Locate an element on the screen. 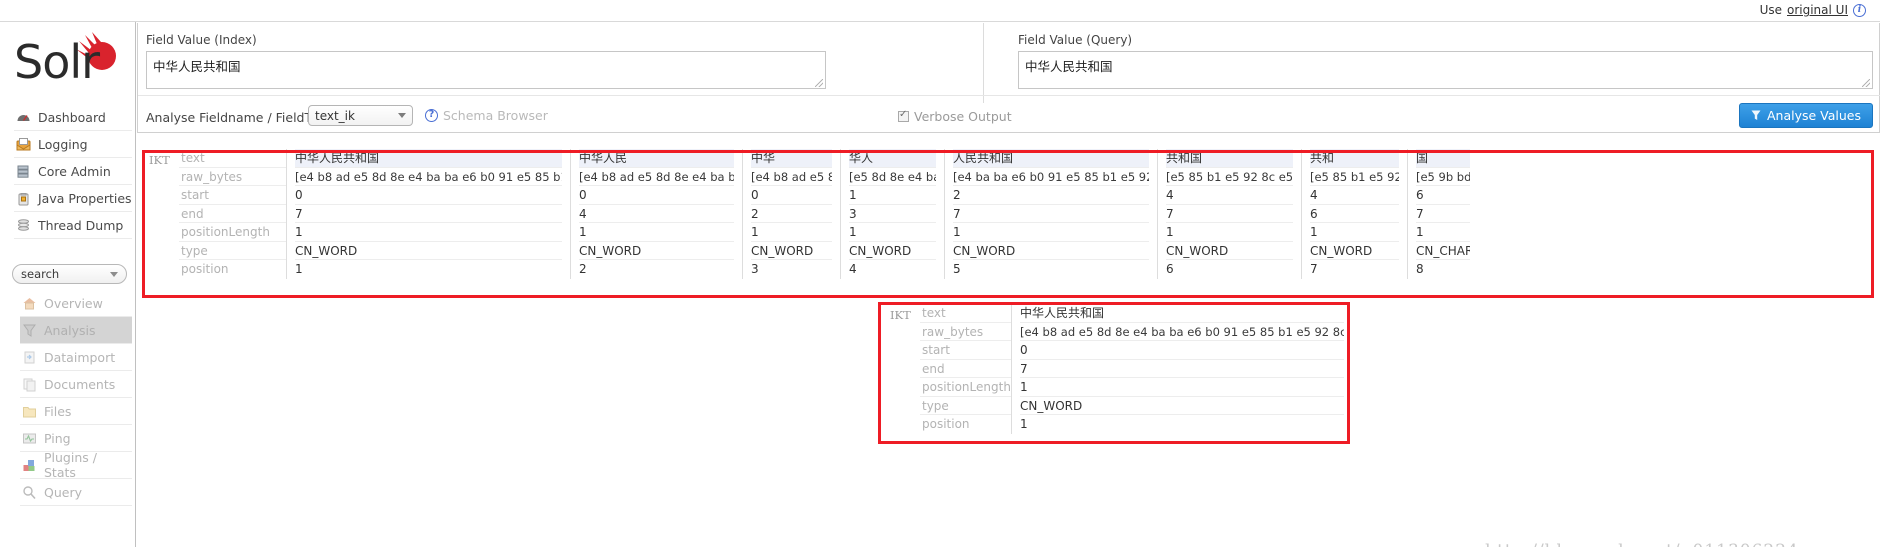 This screenshot has height=547, width=1880. schema-browser-link: ? Schema Browser is located at coordinates (486, 115).